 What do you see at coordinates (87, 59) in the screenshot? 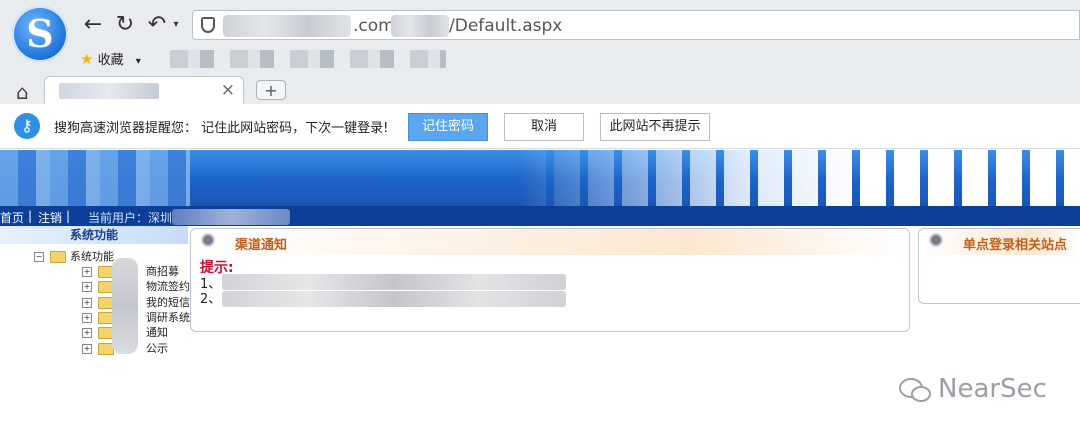
I see `star-icon: ★` at bounding box center [87, 59].